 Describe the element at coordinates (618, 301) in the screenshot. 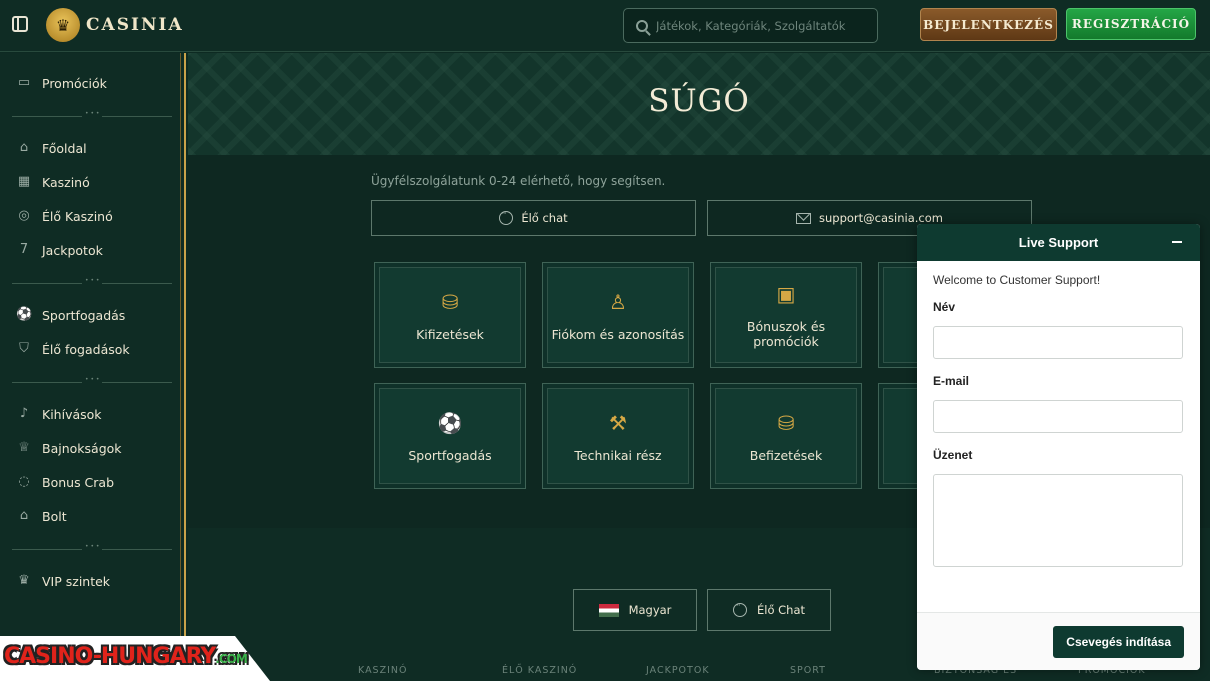

I see `user-icon: ♙` at that location.